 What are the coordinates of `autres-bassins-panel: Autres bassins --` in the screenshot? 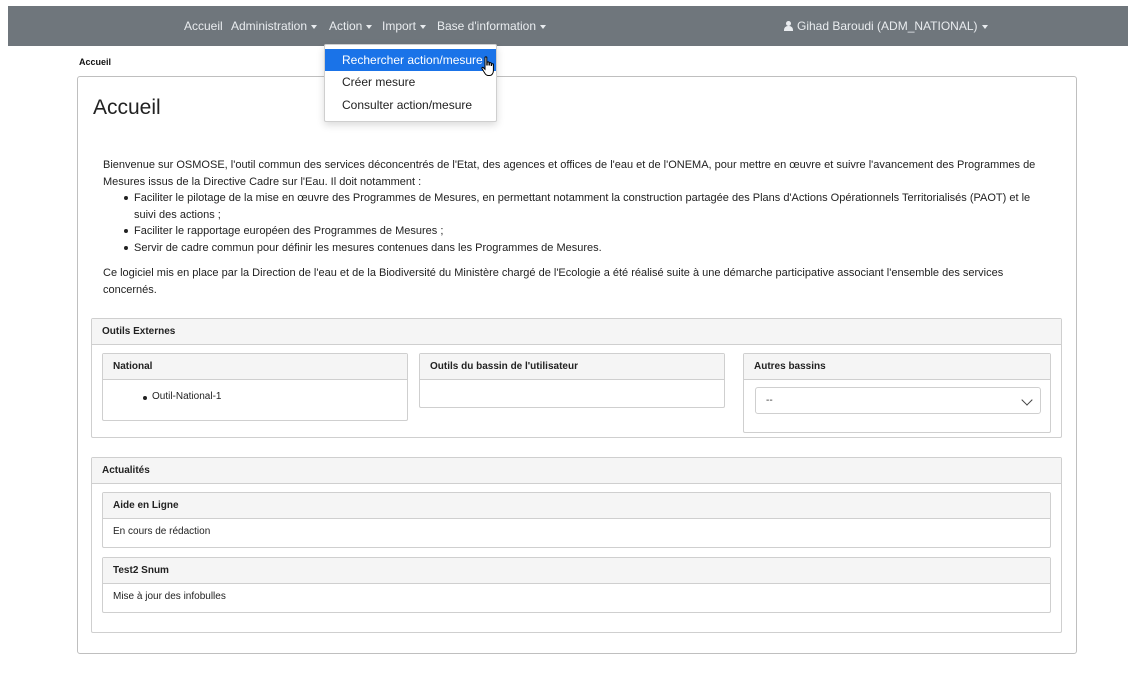 It's located at (897, 393).